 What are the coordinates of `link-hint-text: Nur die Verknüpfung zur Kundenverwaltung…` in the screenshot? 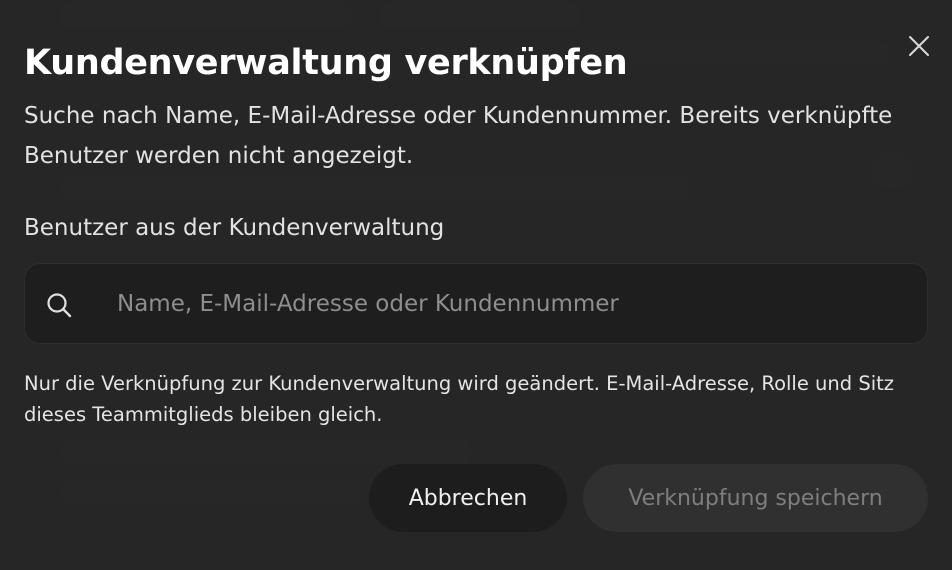 It's located at (459, 399).